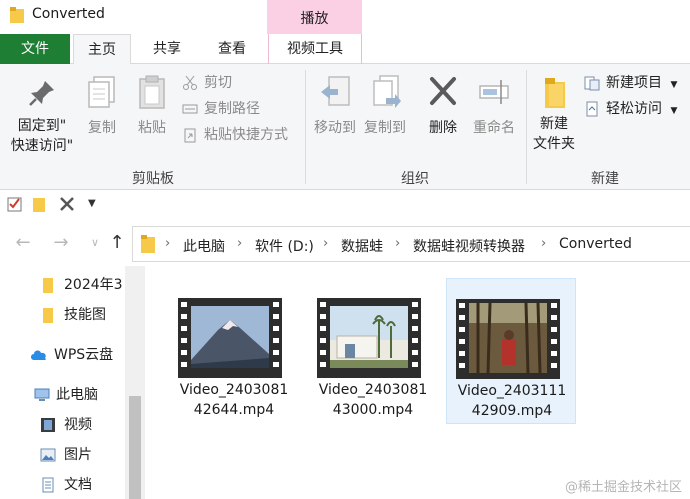 The width and height of the screenshot is (690, 499). What do you see at coordinates (135, 382) in the screenshot?
I see `sidebar-scrollbar` at bounding box center [135, 382].